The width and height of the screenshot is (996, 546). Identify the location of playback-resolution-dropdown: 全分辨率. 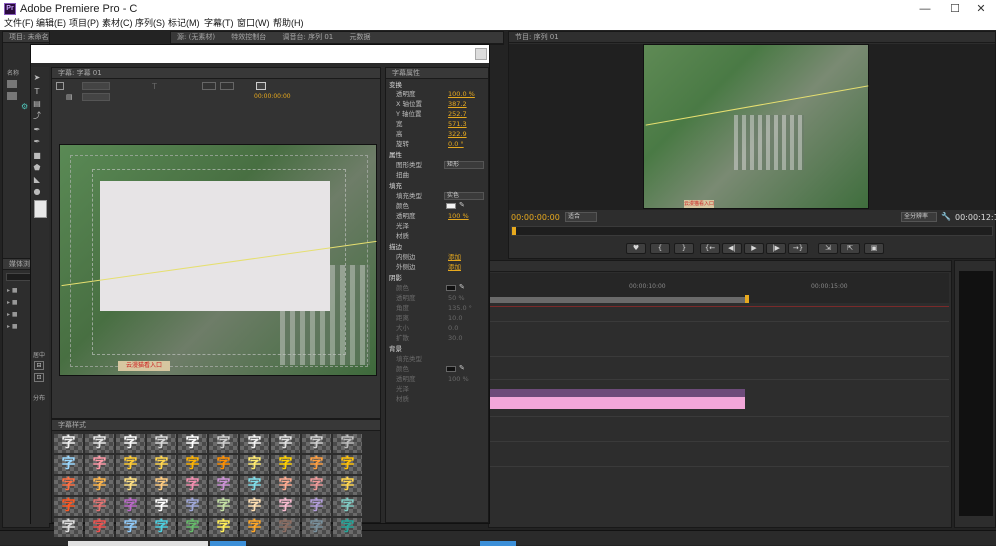
(919, 217).